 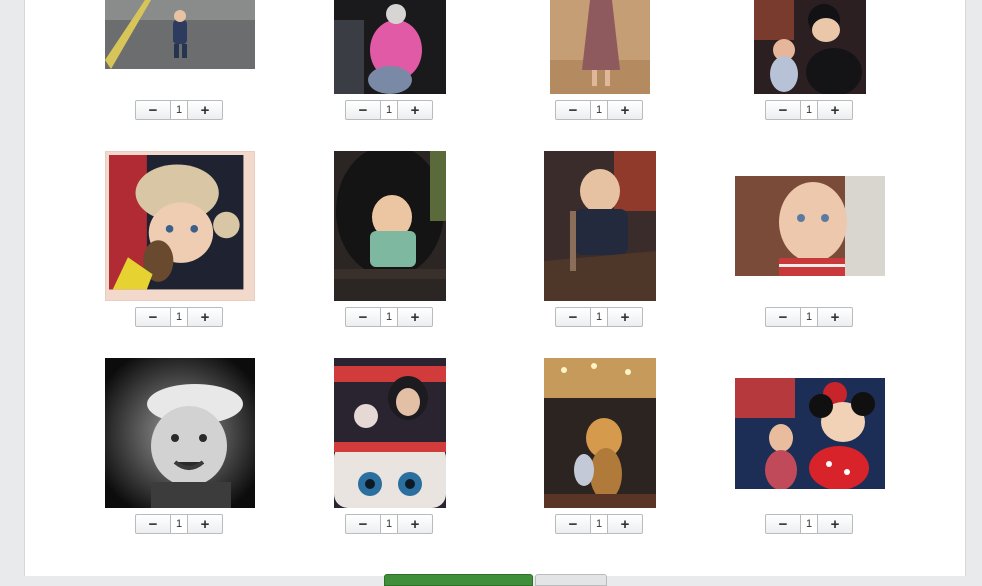 I want to click on photo-child-floral-dress, so click(x=600, y=47).